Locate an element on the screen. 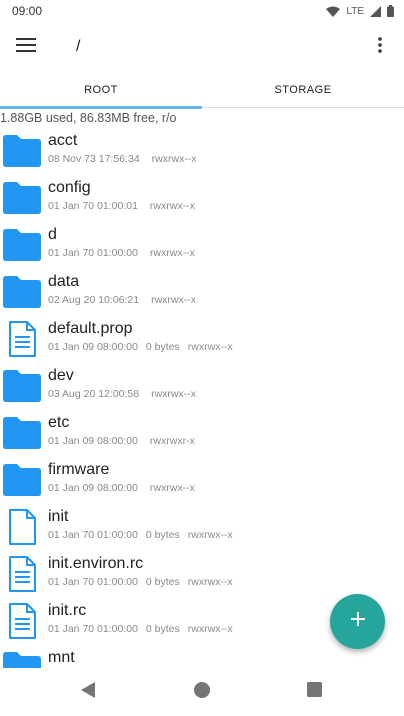 The image size is (404, 716). file-icon is located at coordinates (22, 527).